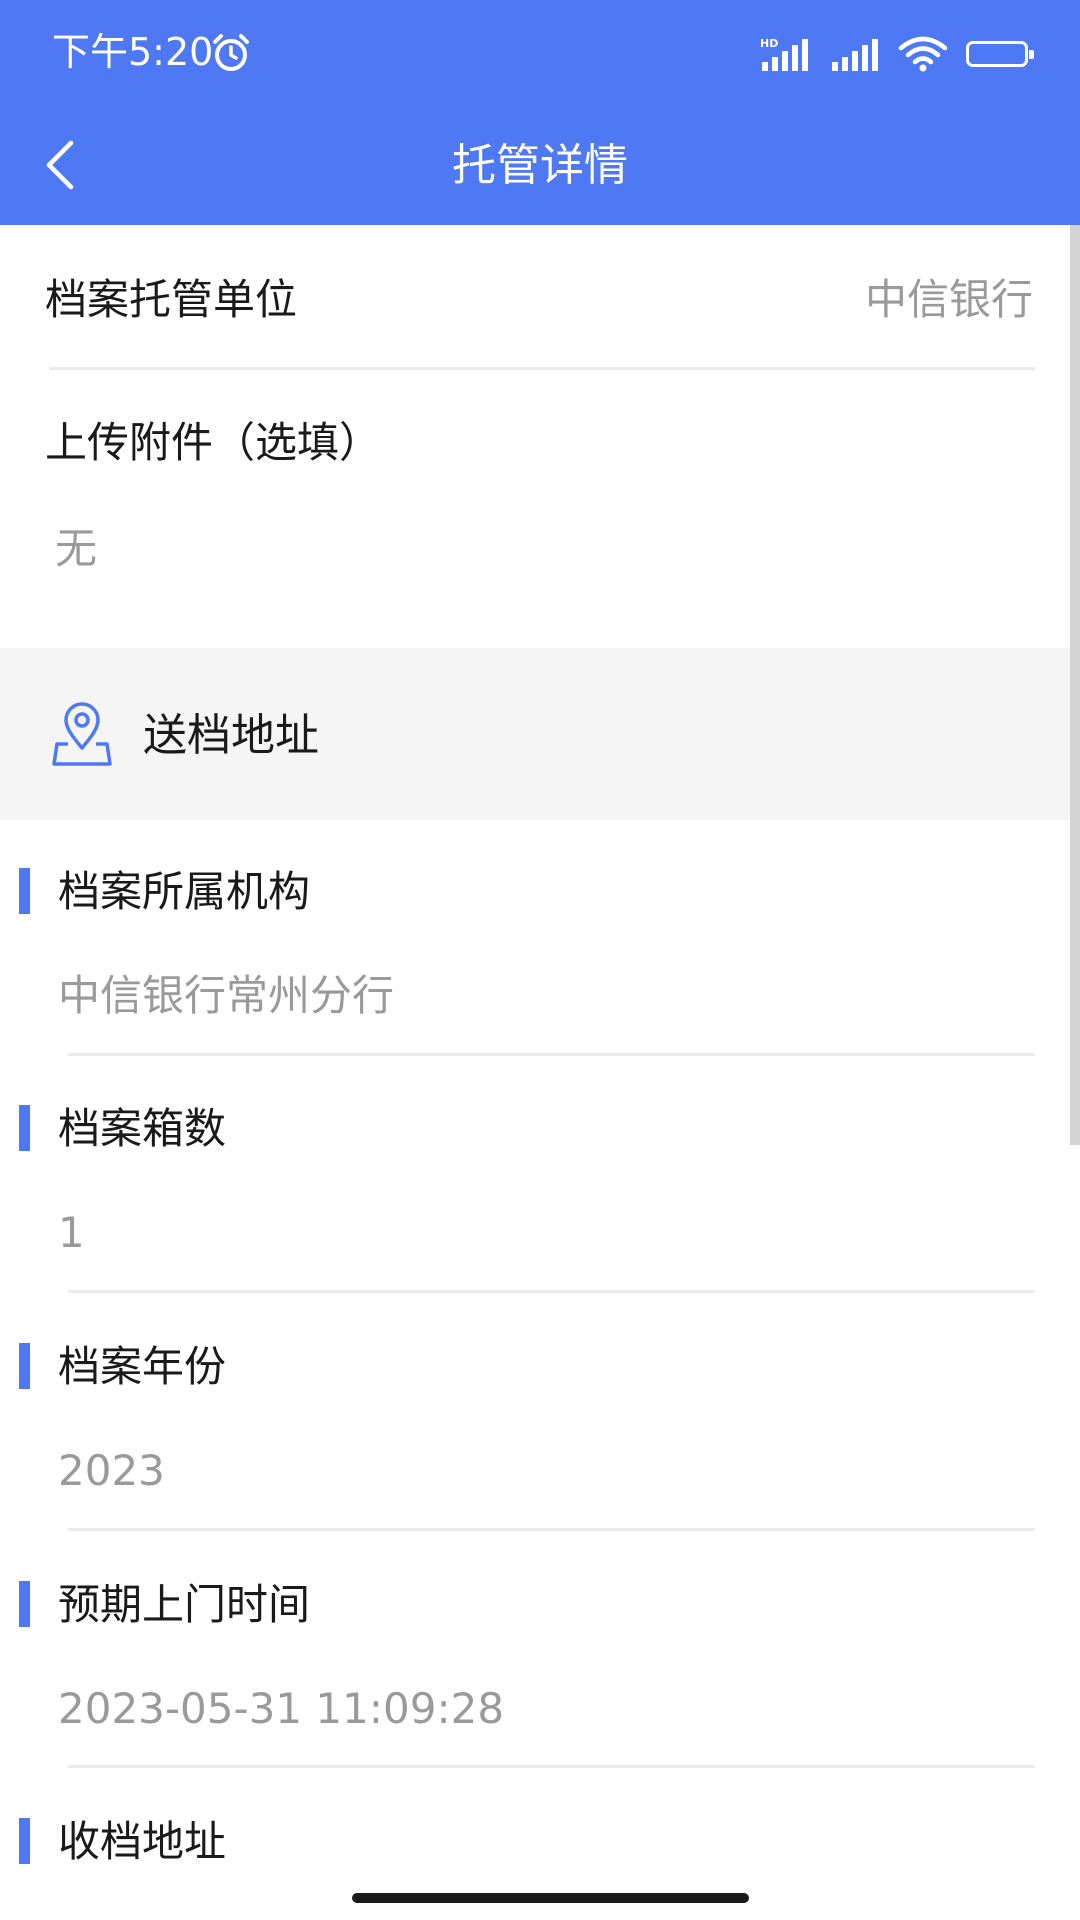  What do you see at coordinates (76, 548) in the screenshot?
I see `attachment-value: 无` at bounding box center [76, 548].